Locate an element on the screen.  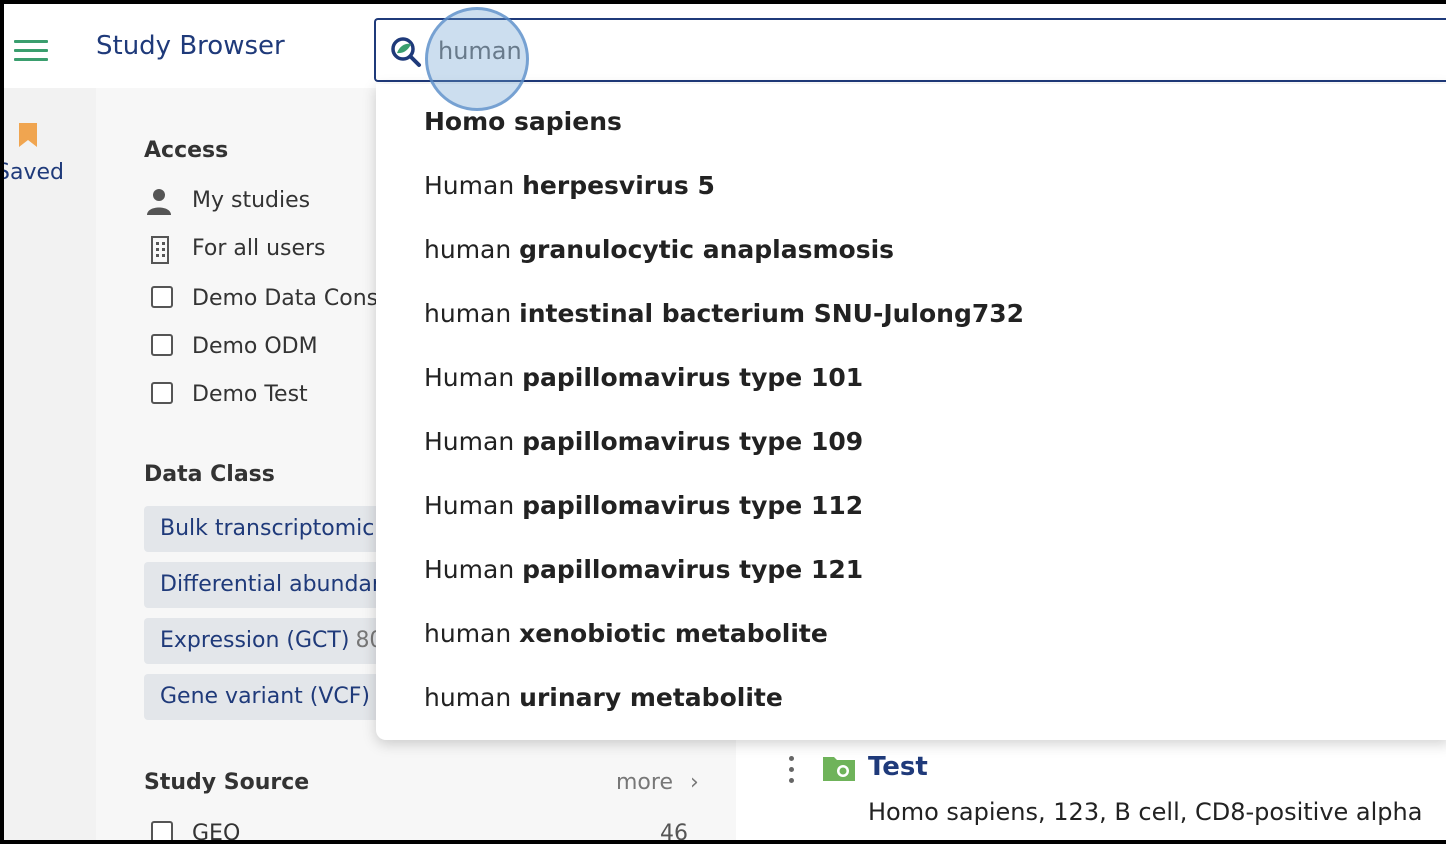
menu-icon is located at coordinates (31, 52).